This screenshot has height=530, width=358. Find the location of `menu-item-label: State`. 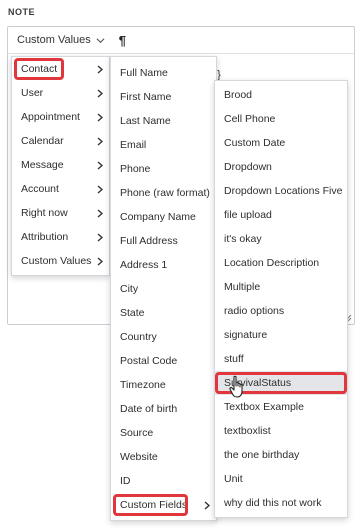

menu-item-label: State is located at coordinates (132, 313).